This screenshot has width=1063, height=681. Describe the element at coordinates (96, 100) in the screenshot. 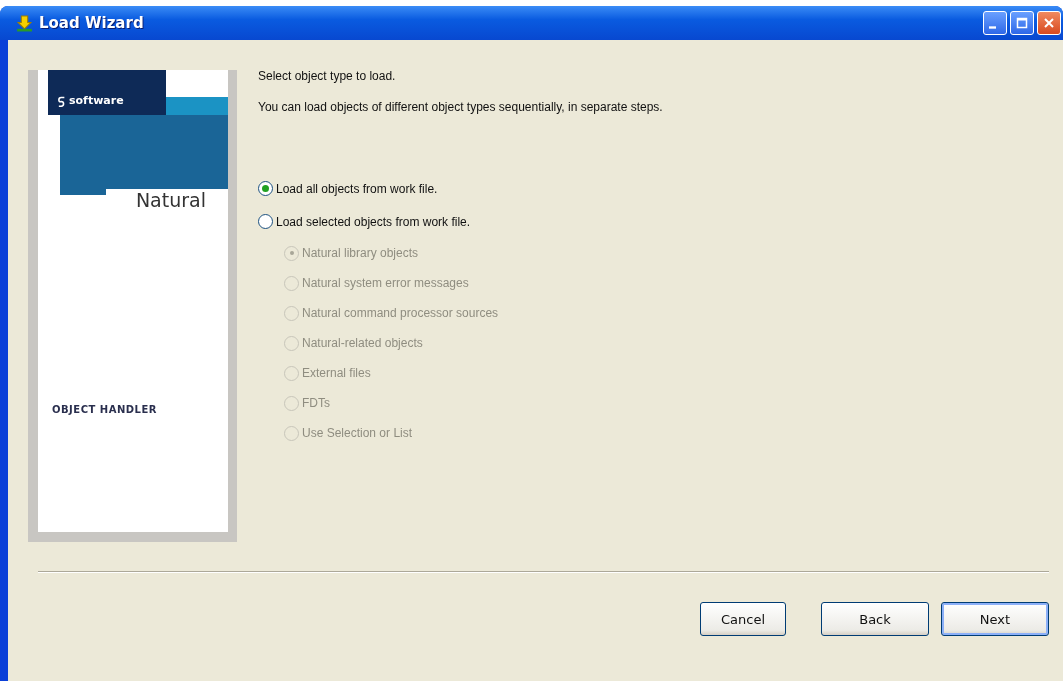

I see `company-logo-text: software` at that location.